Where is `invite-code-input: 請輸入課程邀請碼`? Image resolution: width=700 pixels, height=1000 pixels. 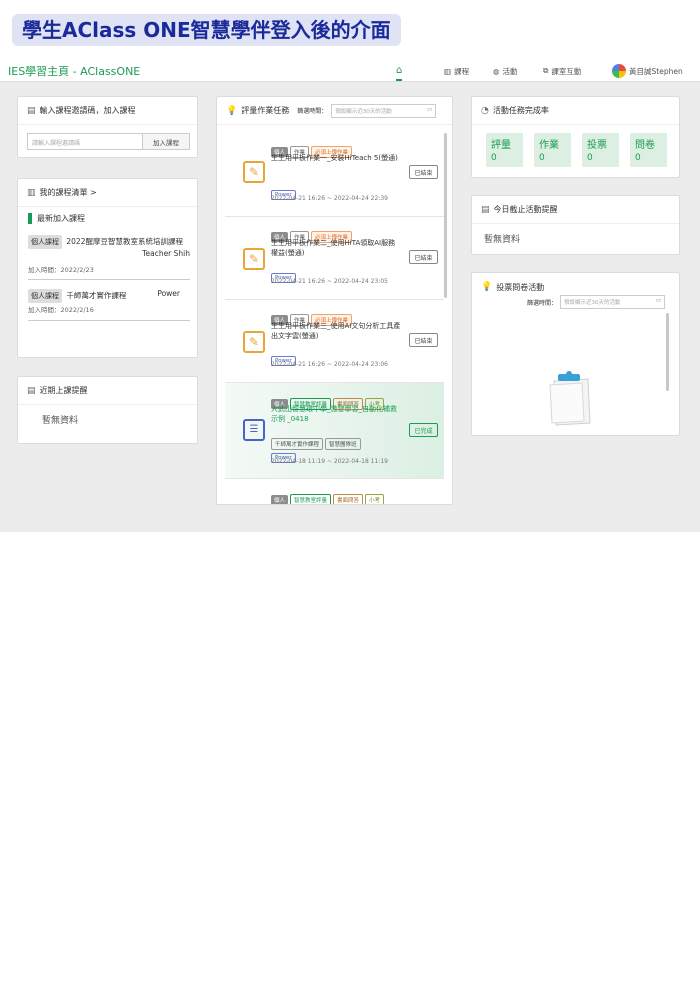 invite-code-input: 請輸入課程邀請碼 is located at coordinates (85, 141).